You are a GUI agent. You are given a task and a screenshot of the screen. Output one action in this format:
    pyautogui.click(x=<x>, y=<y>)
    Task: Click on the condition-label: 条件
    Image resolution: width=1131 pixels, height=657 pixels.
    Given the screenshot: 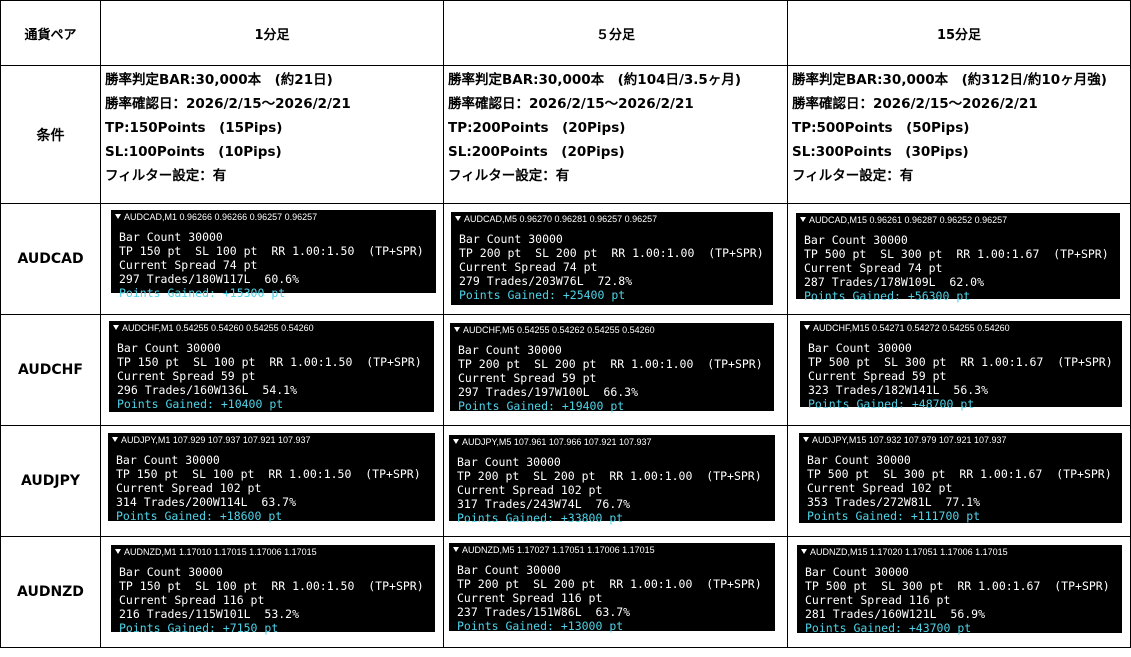 What is the action you would take?
    pyautogui.click(x=50, y=134)
    